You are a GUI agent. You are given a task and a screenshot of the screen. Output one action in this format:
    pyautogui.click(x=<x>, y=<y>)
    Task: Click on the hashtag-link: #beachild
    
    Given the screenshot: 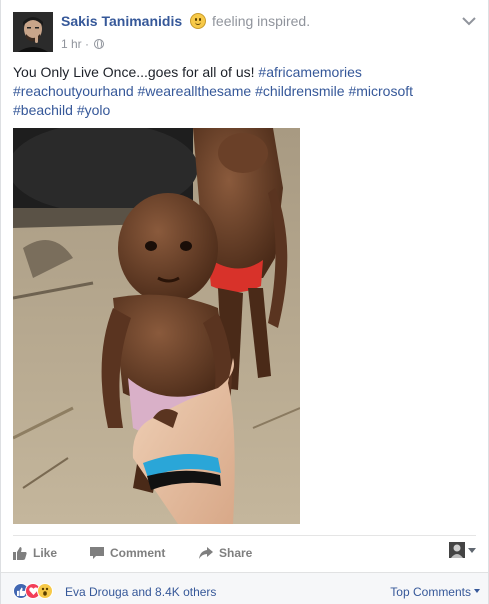 What is the action you would take?
    pyautogui.click(x=43, y=110)
    